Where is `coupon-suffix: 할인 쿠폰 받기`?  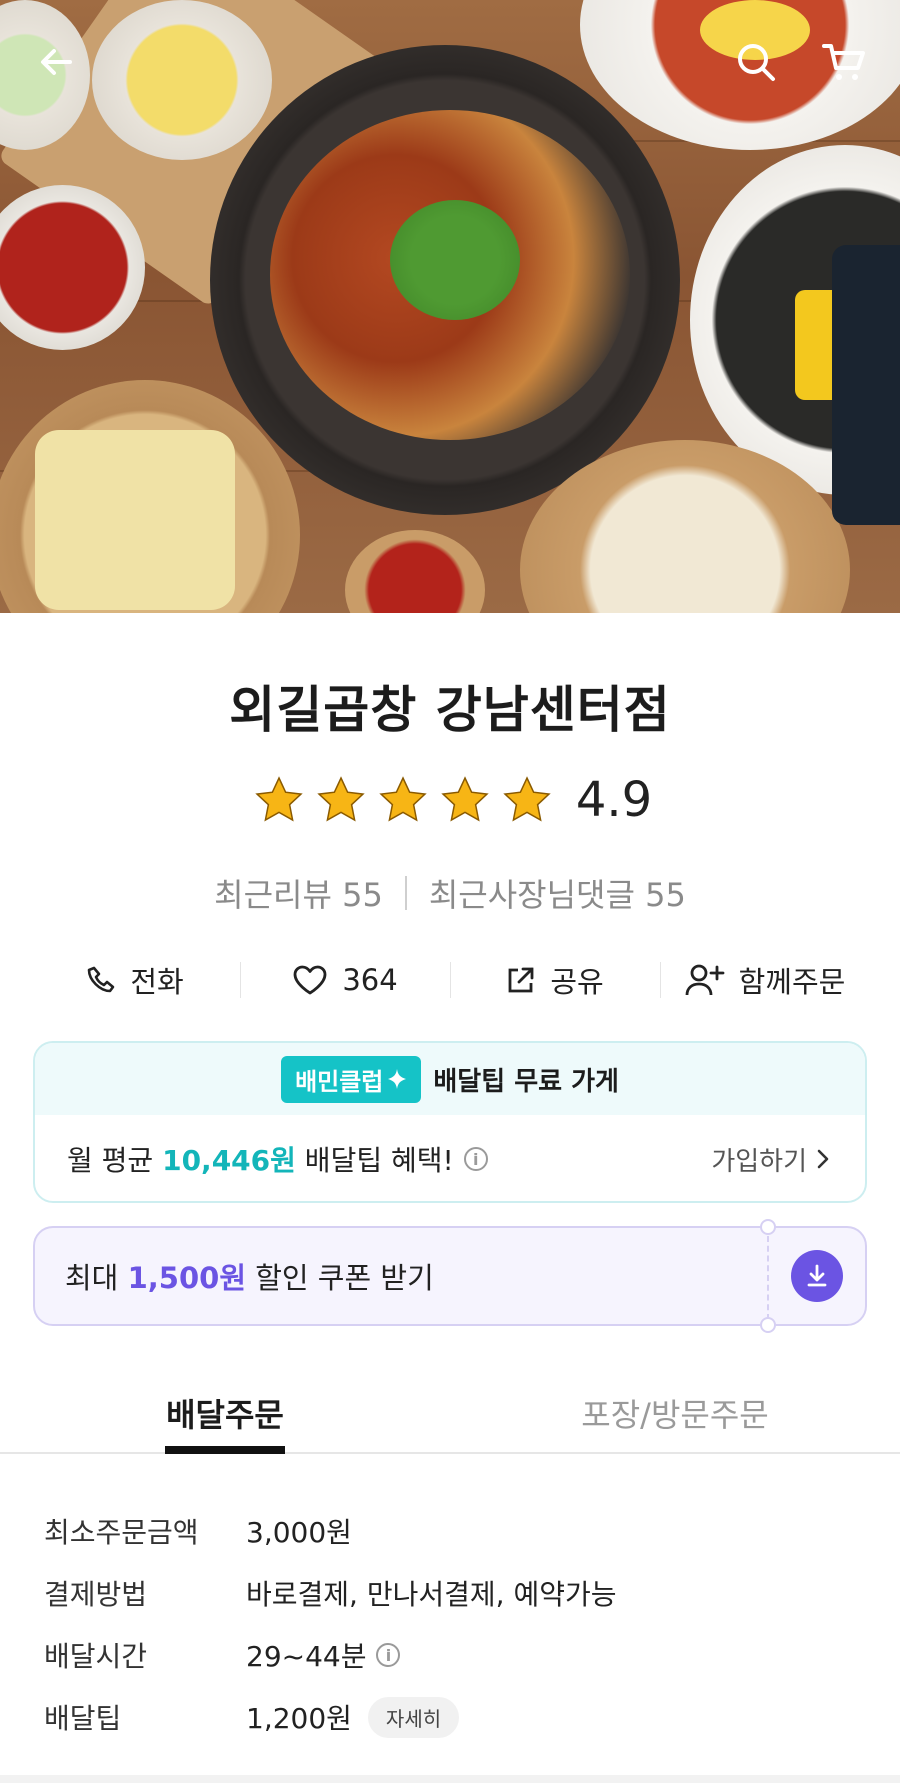
coupon-suffix: 할인 쿠폰 받기 is located at coordinates (340, 1278).